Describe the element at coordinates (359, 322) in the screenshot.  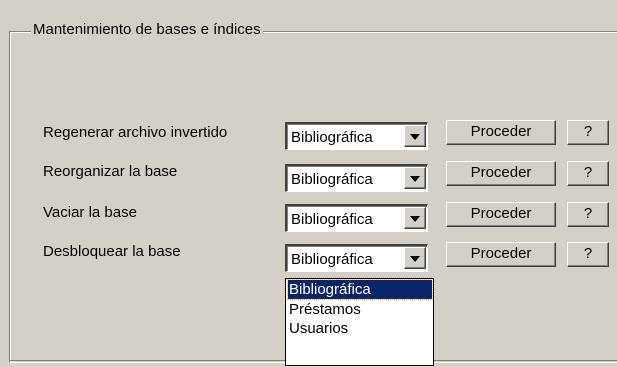
I see `dropdown-list: Bibliográfica Préstamos Usuarios` at that location.